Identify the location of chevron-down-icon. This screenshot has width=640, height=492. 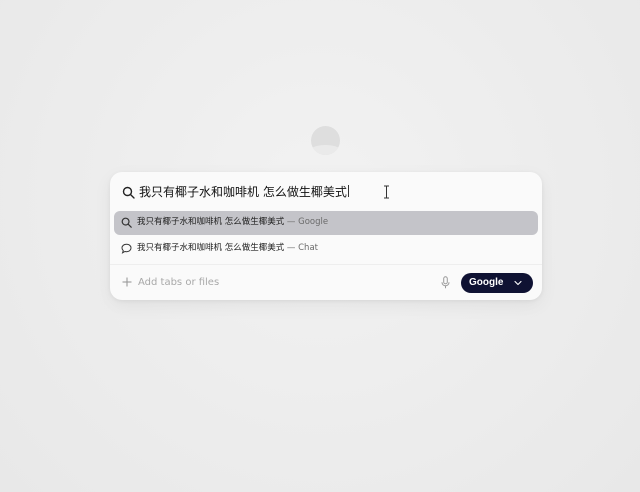
(518, 283).